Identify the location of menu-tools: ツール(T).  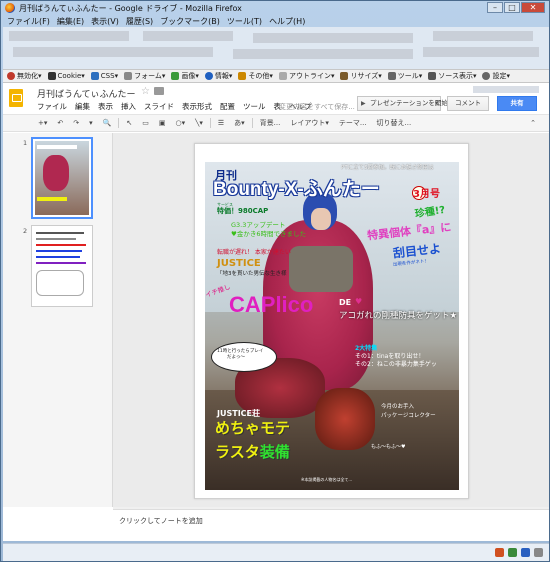
(244, 21).